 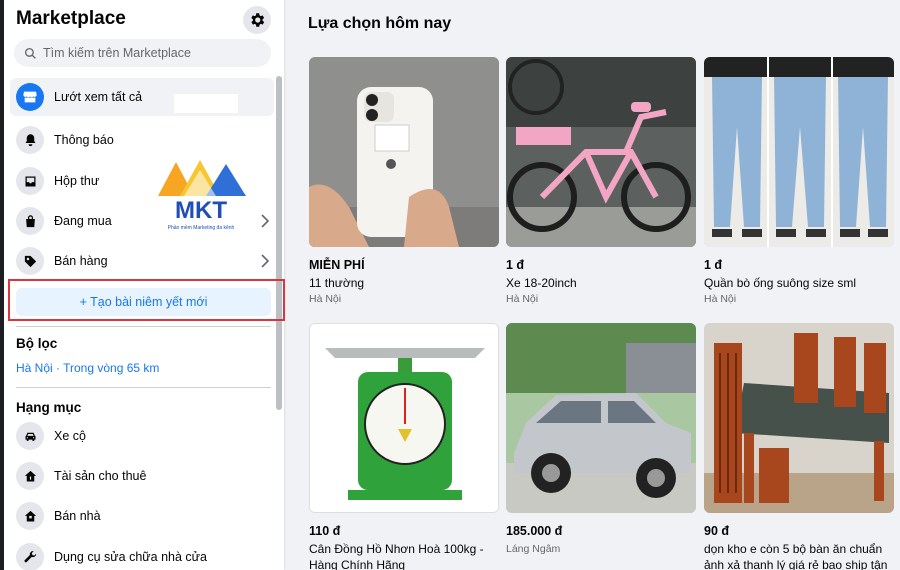 I want to click on listing-card: 1 đ Quần bò ống suông size sml Hà Nội, so click(x=799, y=181).